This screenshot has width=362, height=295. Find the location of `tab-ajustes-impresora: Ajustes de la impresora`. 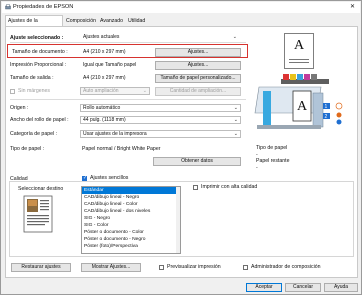

tab-ajustes-impresora: Ajustes de la impresora is located at coordinates (34, 24).